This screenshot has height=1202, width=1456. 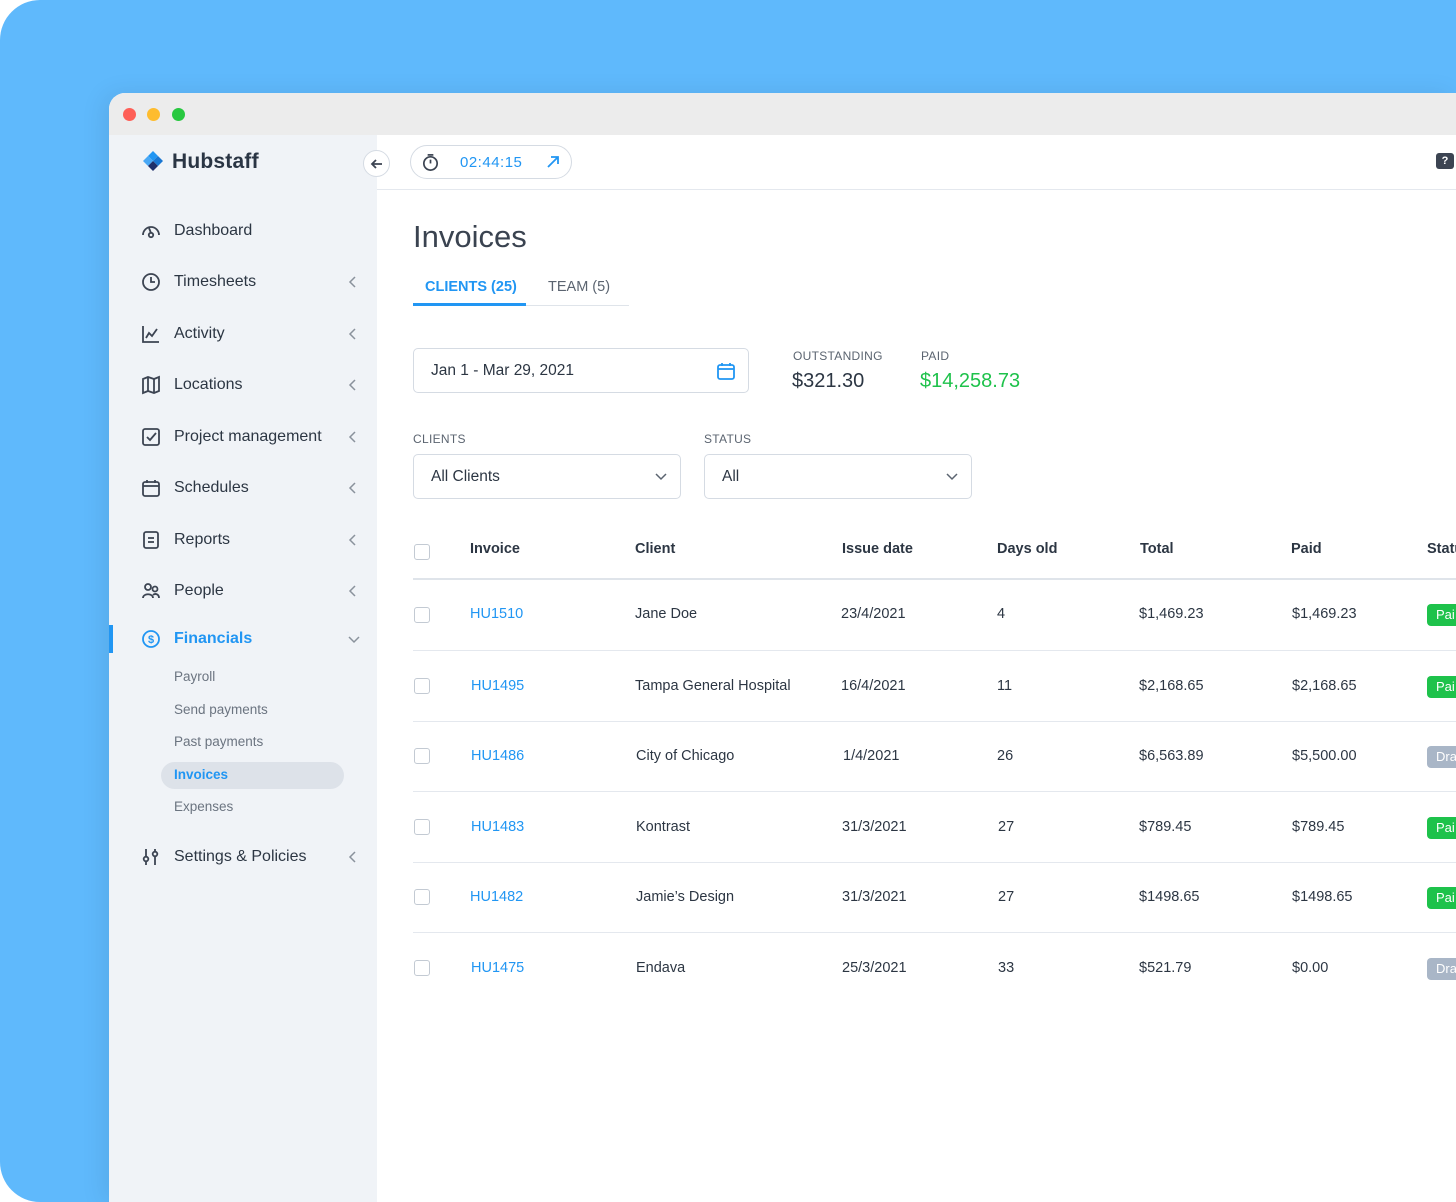 What do you see at coordinates (150, 857) in the screenshot?
I see `sliders-icon` at bounding box center [150, 857].